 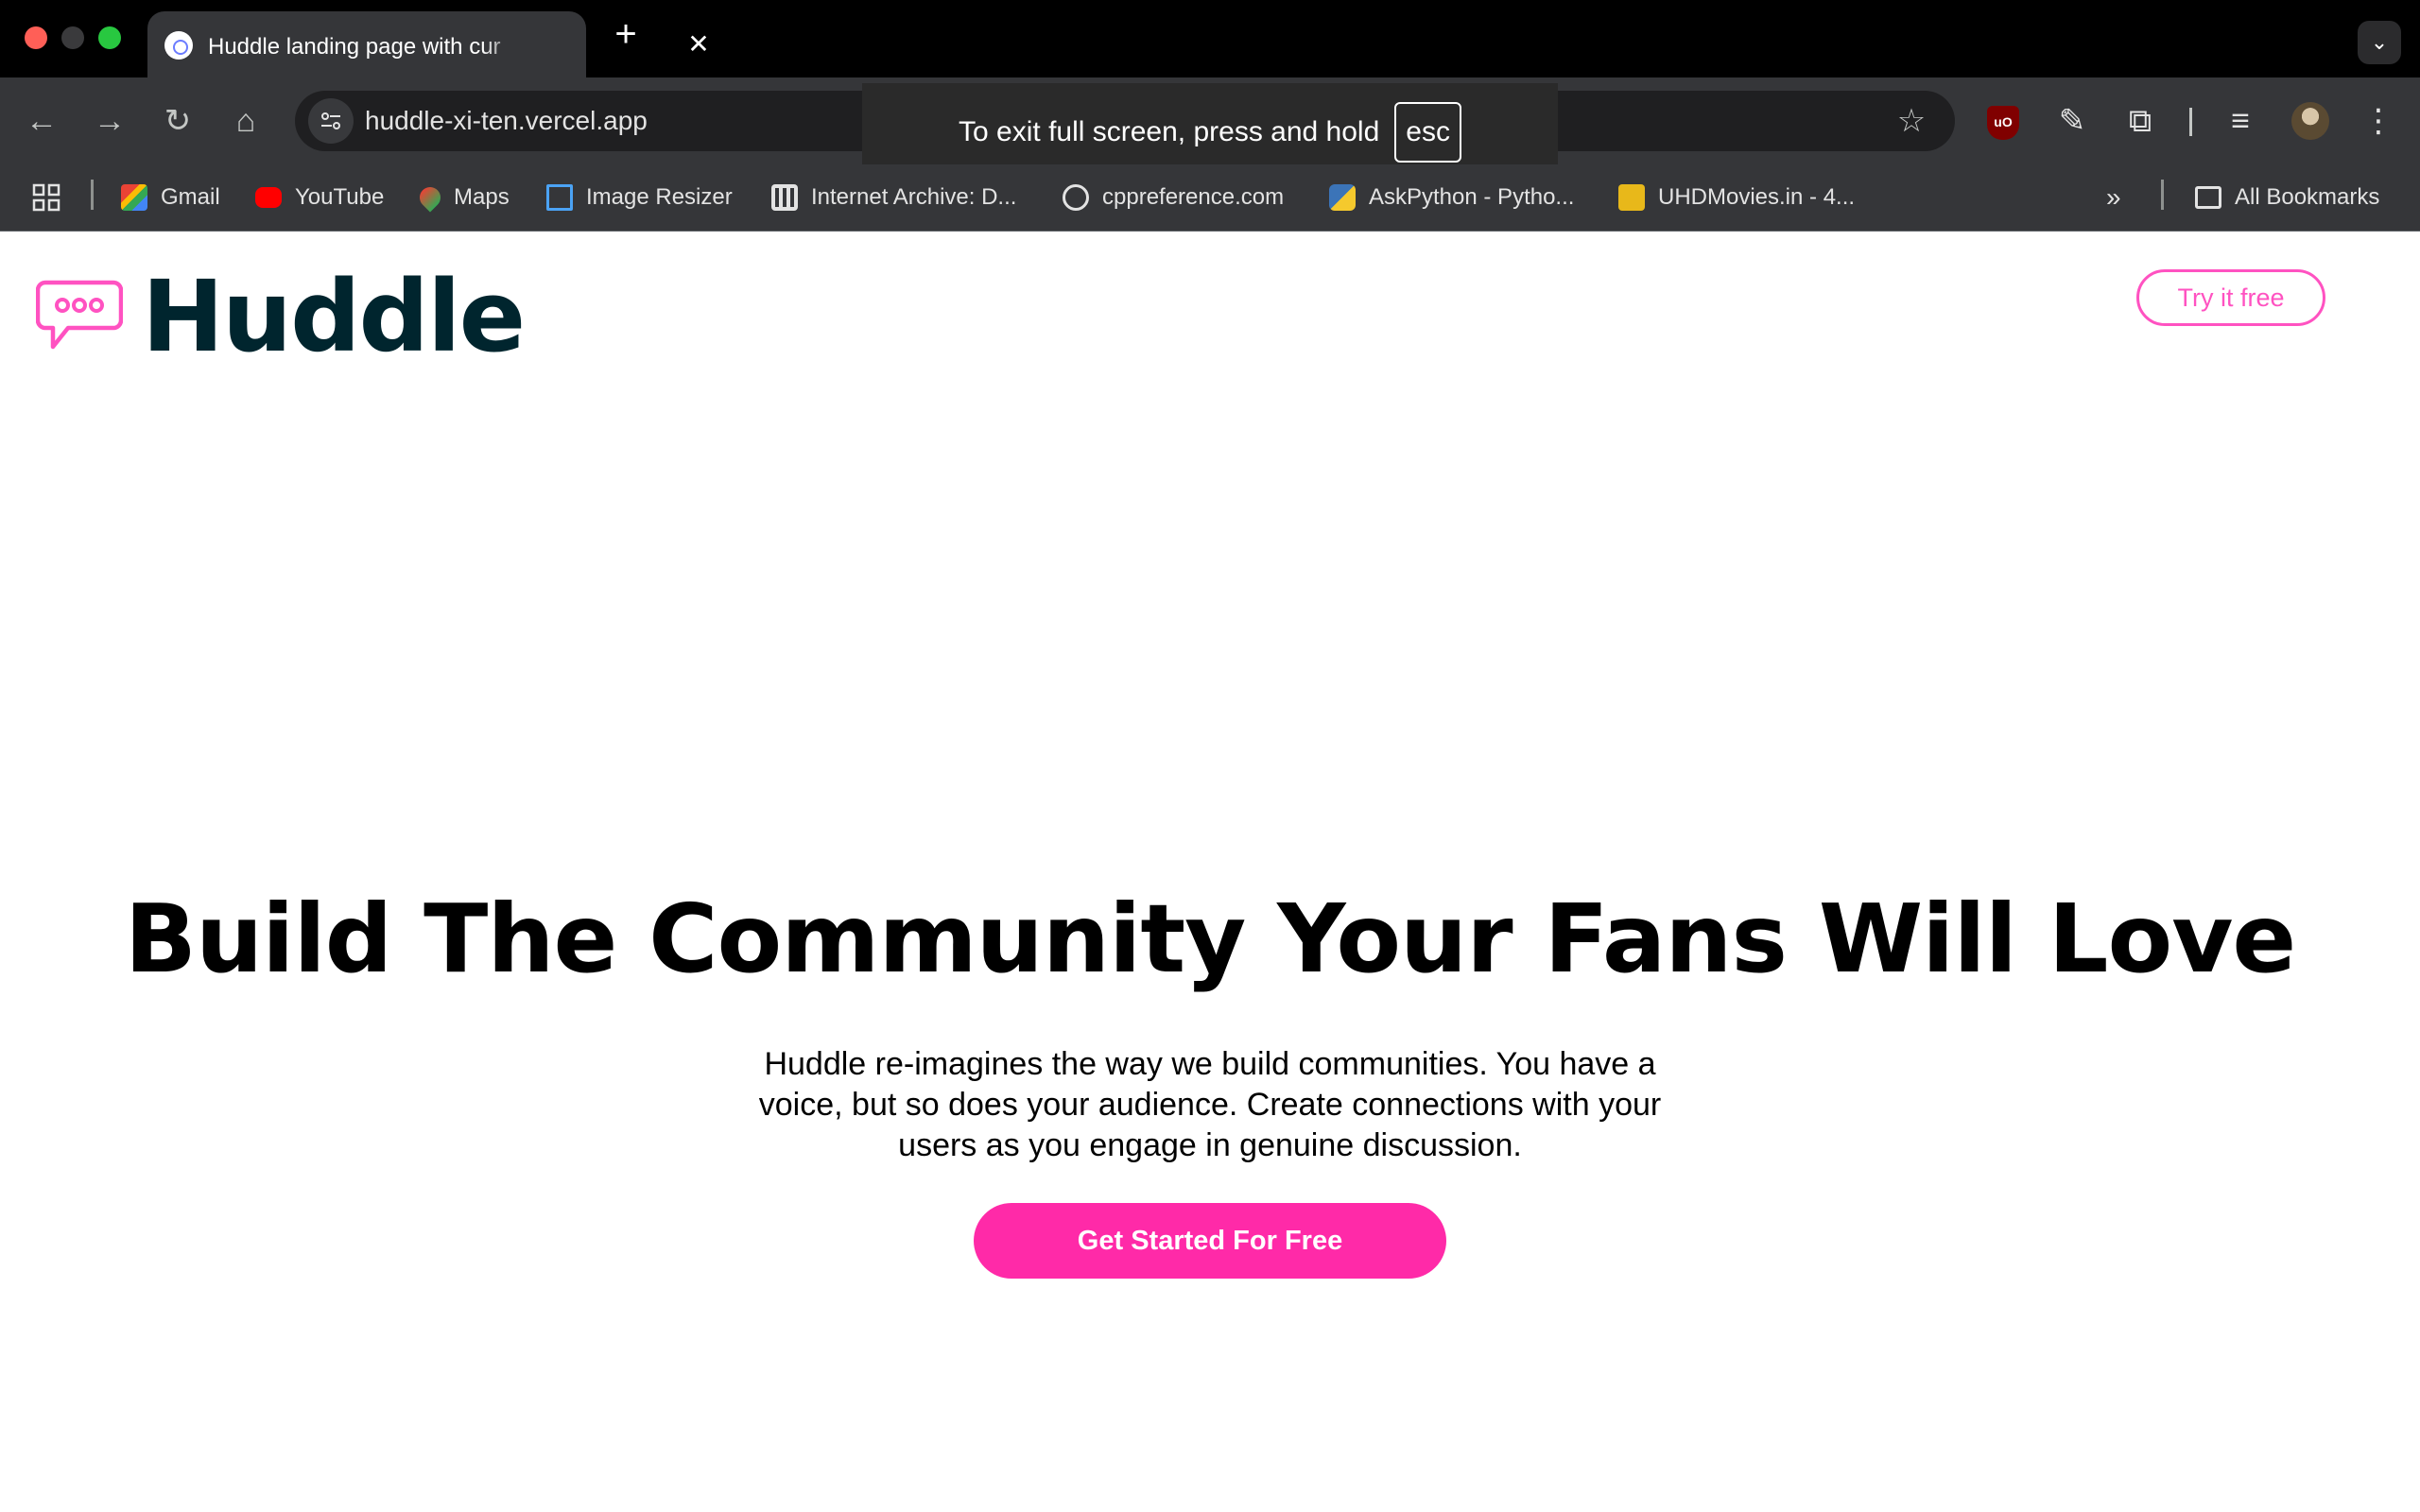 What do you see at coordinates (178, 45) in the screenshot?
I see `vercel-favicon-icon` at bounding box center [178, 45].